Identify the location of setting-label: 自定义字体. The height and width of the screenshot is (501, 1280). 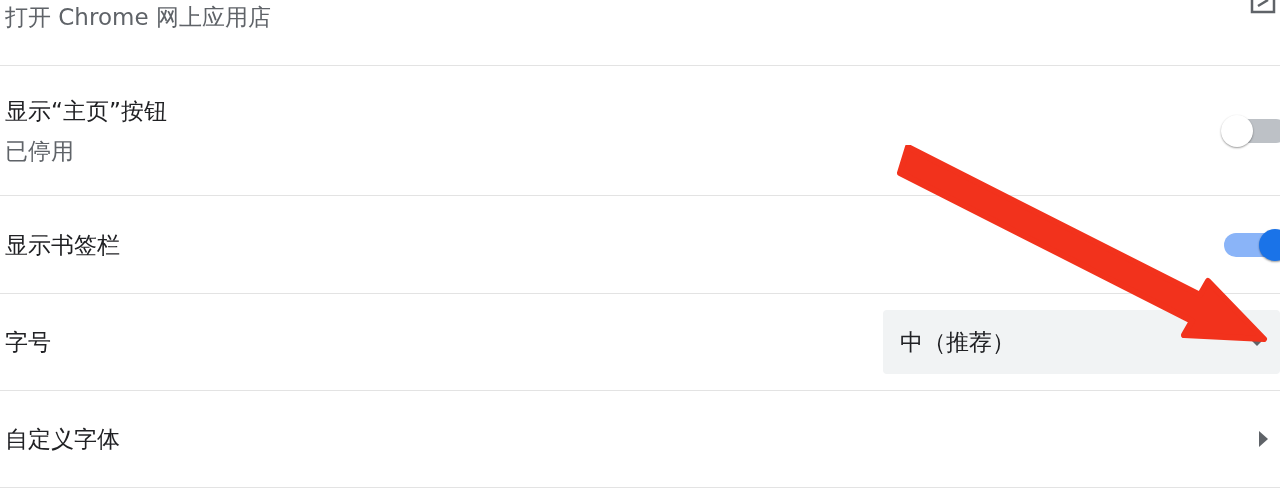
(62, 439).